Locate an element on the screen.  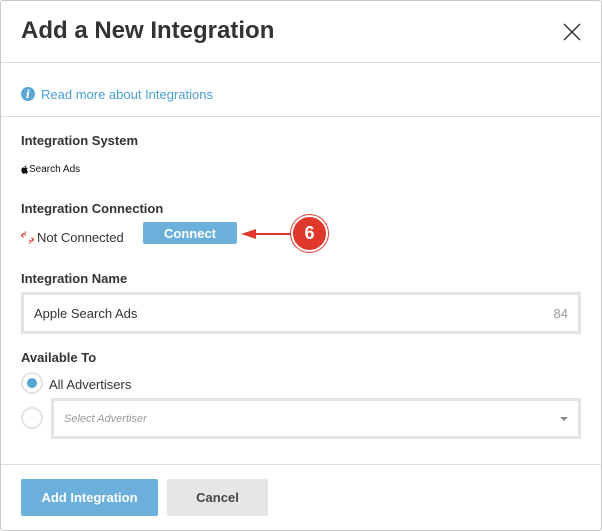
status-text: Not Connected is located at coordinates (80, 237).